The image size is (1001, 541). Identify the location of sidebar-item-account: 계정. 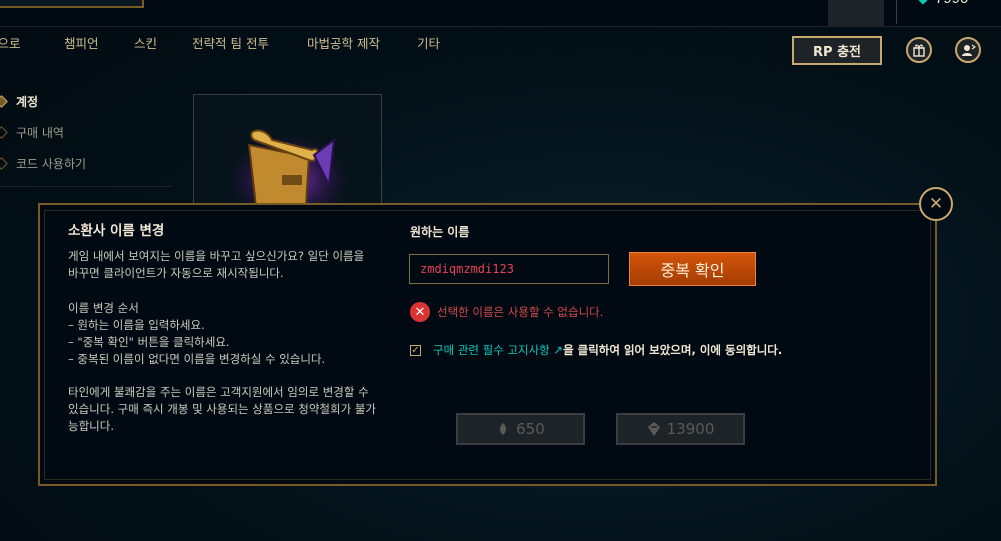
(19, 101).